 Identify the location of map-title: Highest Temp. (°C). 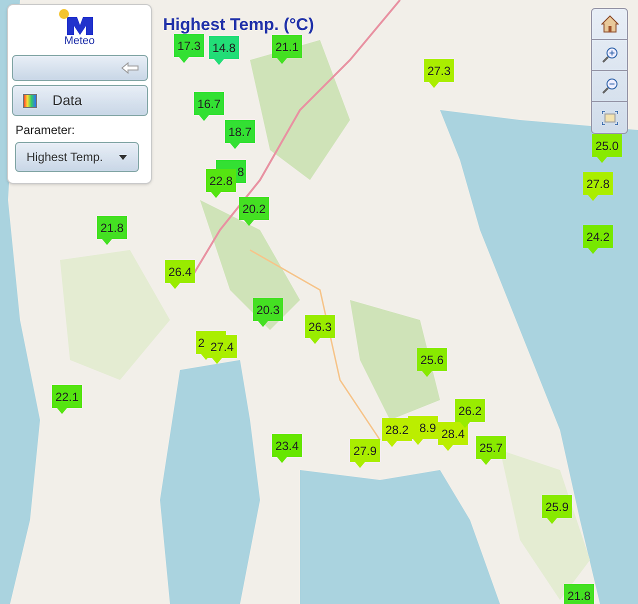
(238, 25).